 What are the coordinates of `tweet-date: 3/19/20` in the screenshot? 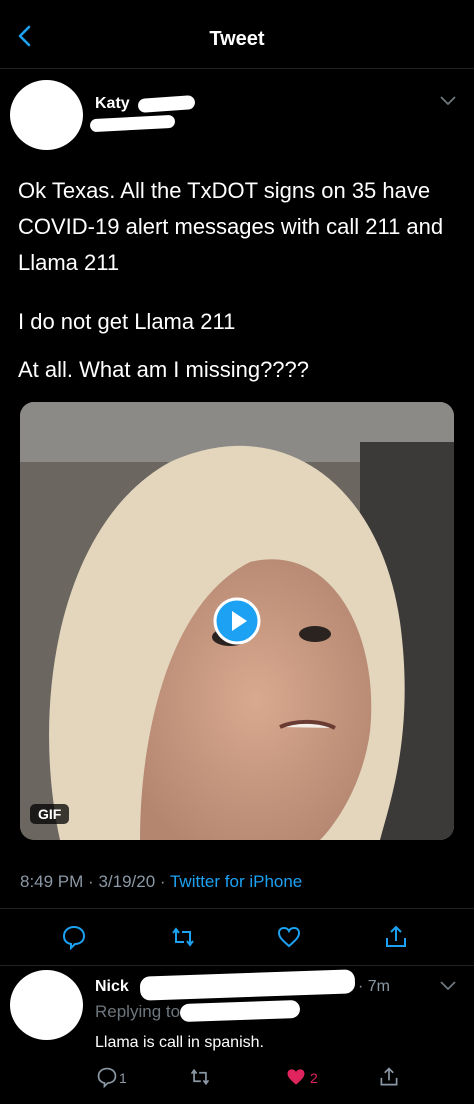 It's located at (127, 881).